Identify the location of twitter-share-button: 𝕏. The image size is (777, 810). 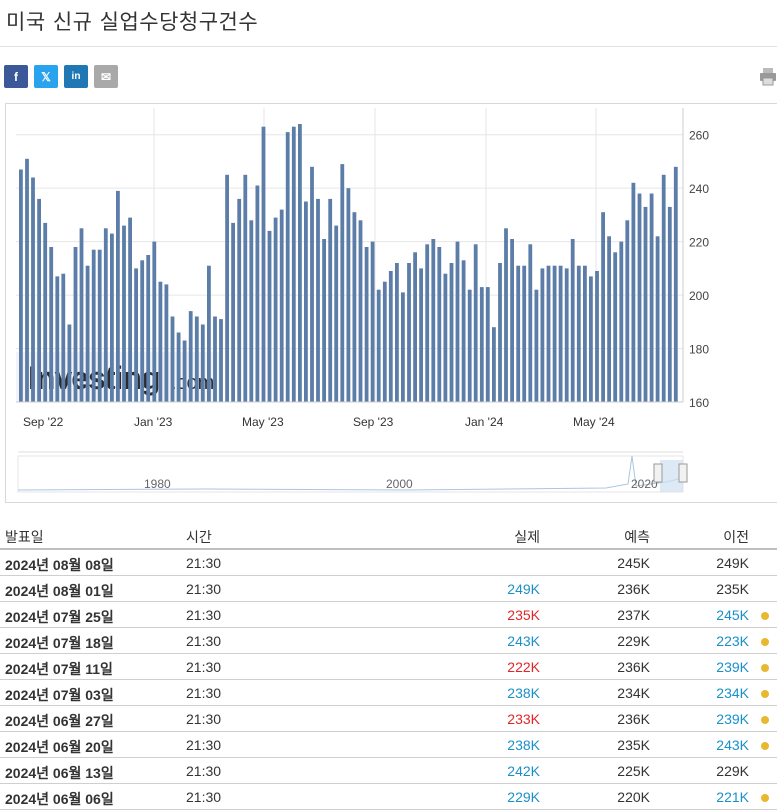
(46, 76).